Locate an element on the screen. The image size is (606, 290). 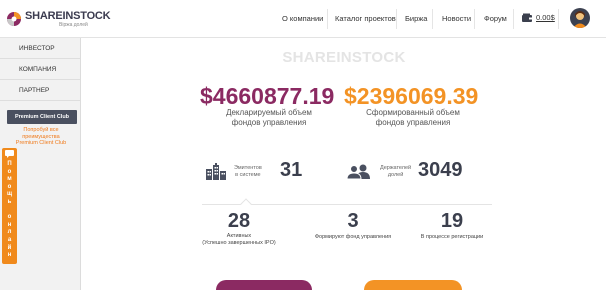
nav-news: Новости is located at coordinates (456, 19).